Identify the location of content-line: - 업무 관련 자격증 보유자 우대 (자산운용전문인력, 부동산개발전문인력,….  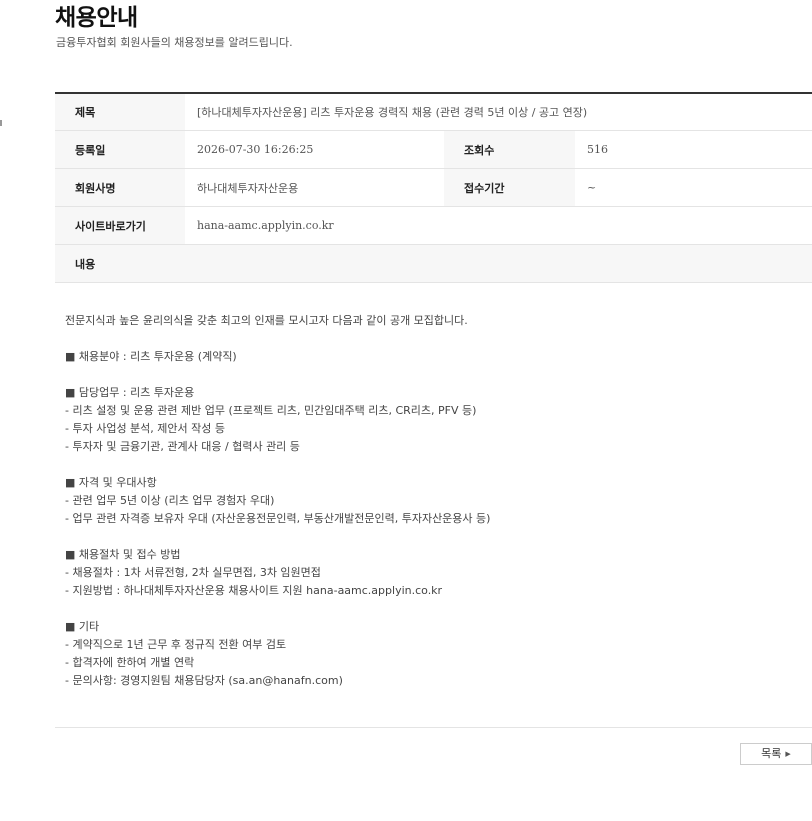
(278, 518).